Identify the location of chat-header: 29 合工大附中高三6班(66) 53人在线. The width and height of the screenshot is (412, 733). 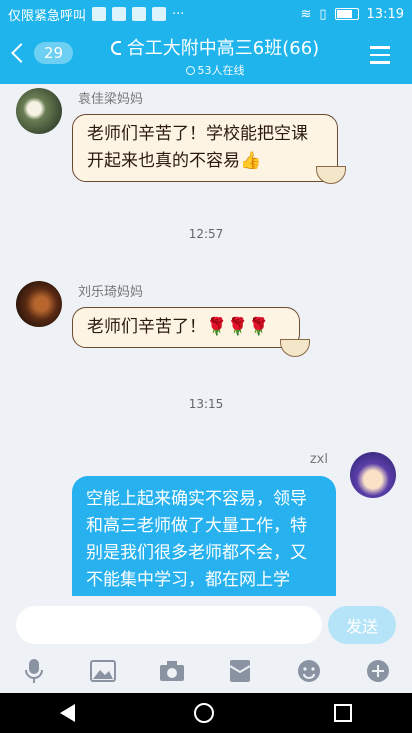
(206, 56).